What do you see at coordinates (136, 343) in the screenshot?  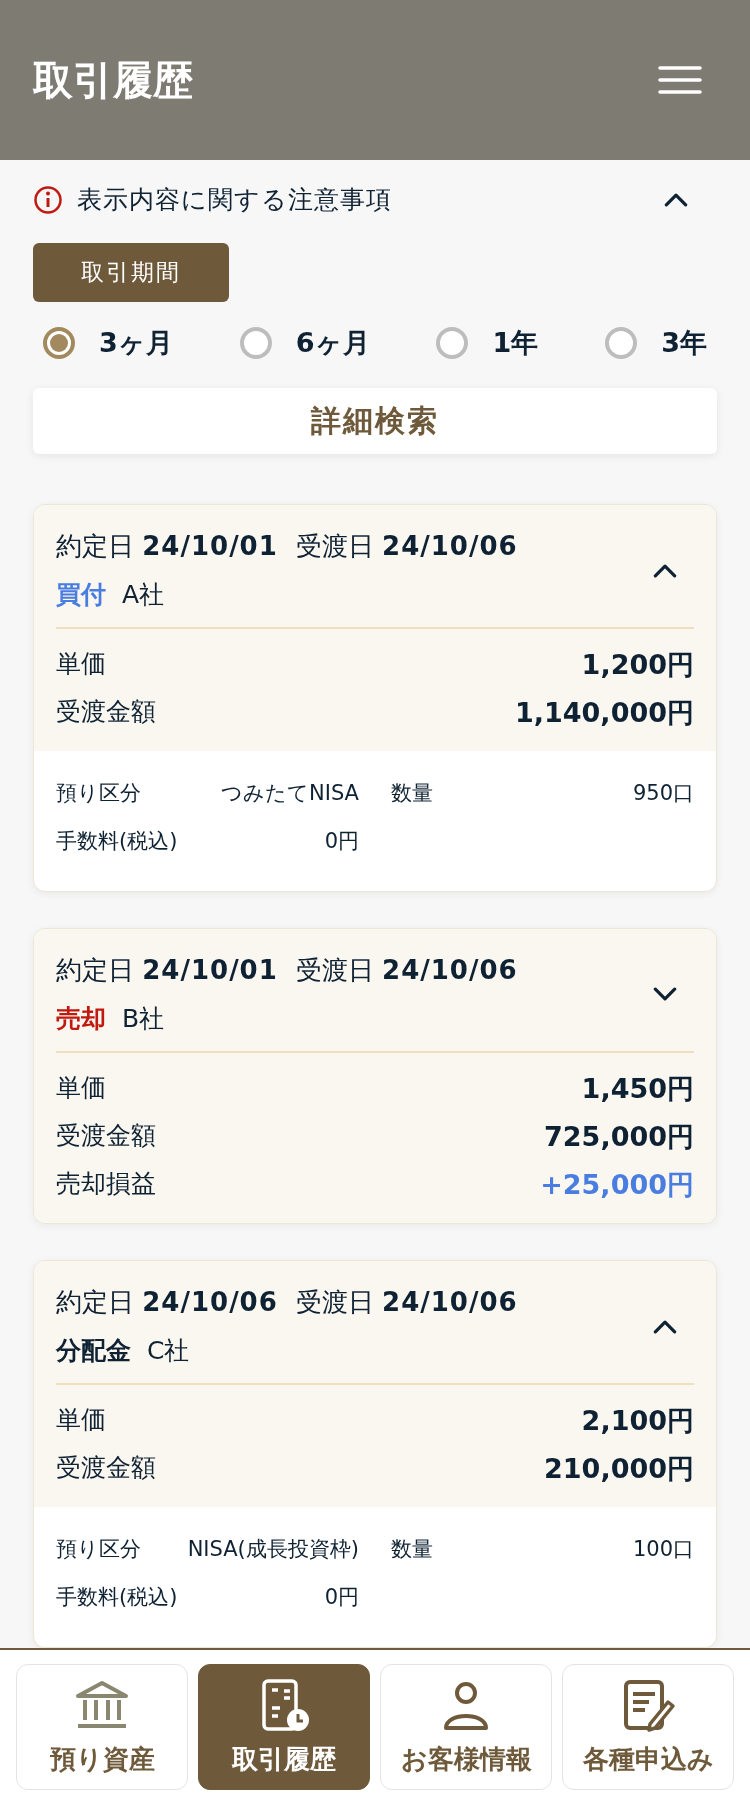 I see `radio-label: 3ヶ月` at bounding box center [136, 343].